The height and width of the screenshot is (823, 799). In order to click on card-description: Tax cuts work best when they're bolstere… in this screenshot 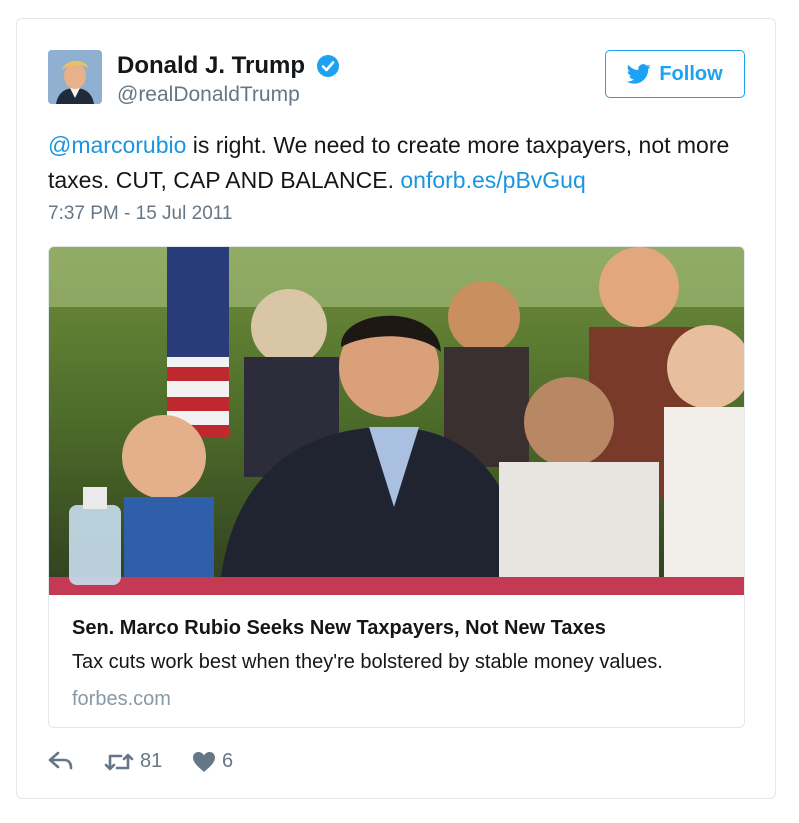, I will do `click(367, 662)`.